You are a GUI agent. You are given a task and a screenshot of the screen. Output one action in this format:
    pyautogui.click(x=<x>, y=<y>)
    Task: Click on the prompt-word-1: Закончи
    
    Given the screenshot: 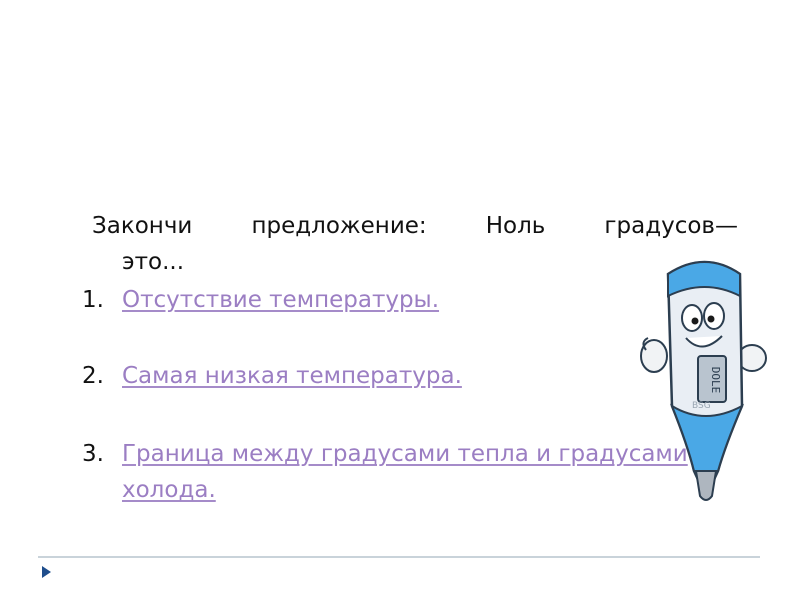 What is the action you would take?
    pyautogui.click(x=142, y=226)
    